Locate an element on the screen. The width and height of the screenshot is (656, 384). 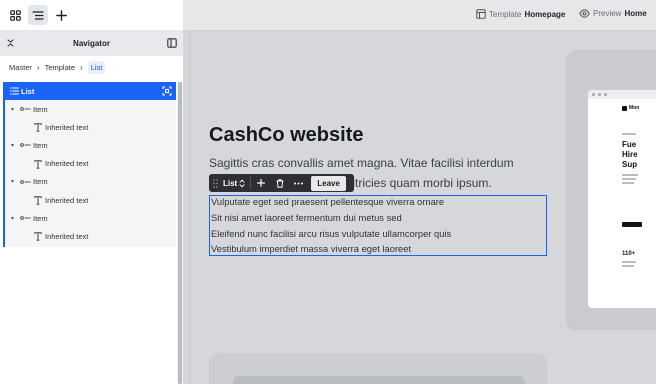
trash-icon is located at coordinates (280, 183).